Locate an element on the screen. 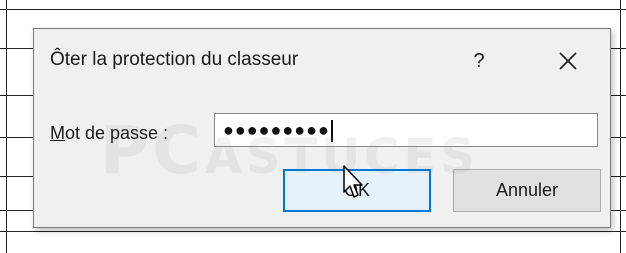 Image resolution: width=626 pixels, height=253 pixels. password-label: Mot de passe : is located at coordinates (109, 133).